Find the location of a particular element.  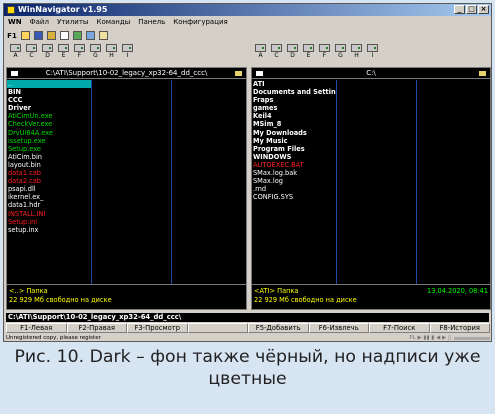

file-item: Driver is located at coordinates (49, 108).